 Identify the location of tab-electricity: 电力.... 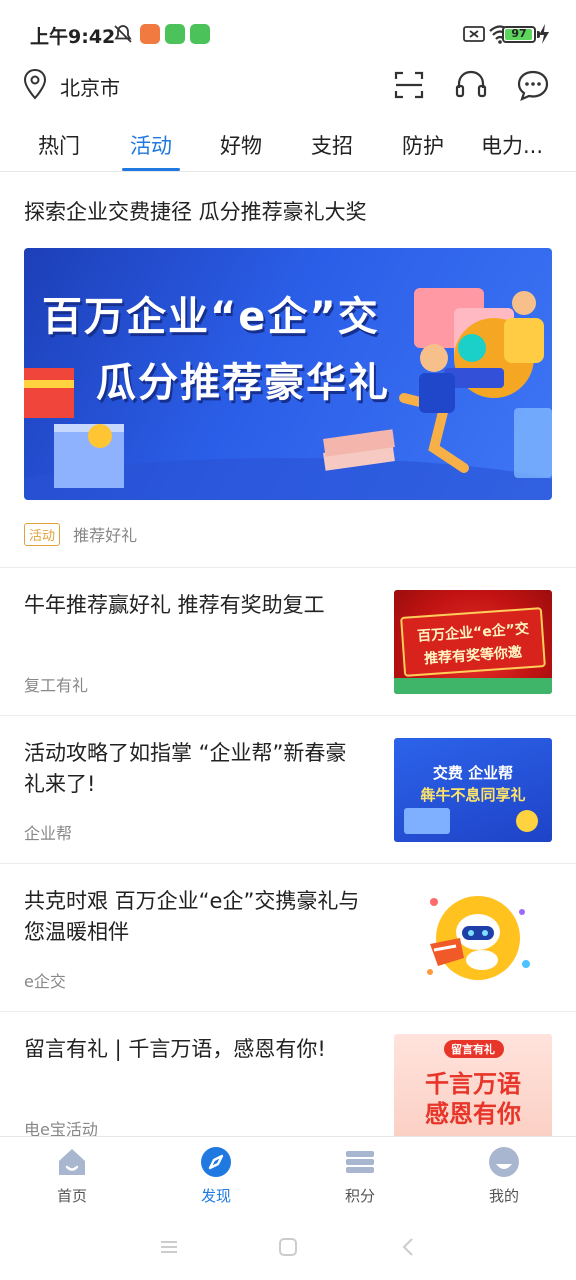
(512, 145).